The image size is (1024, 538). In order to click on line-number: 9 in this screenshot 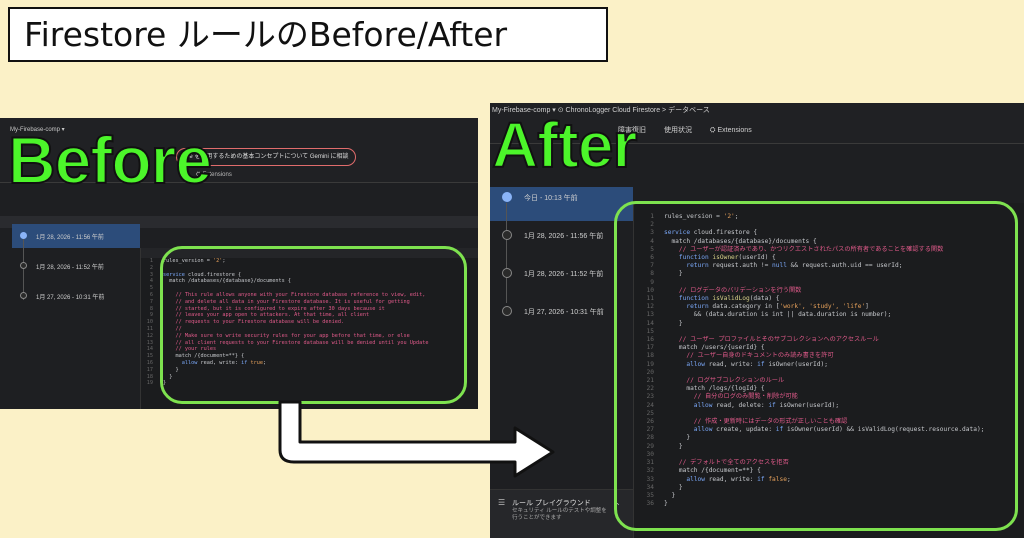, I will do `click(151, 315)`.